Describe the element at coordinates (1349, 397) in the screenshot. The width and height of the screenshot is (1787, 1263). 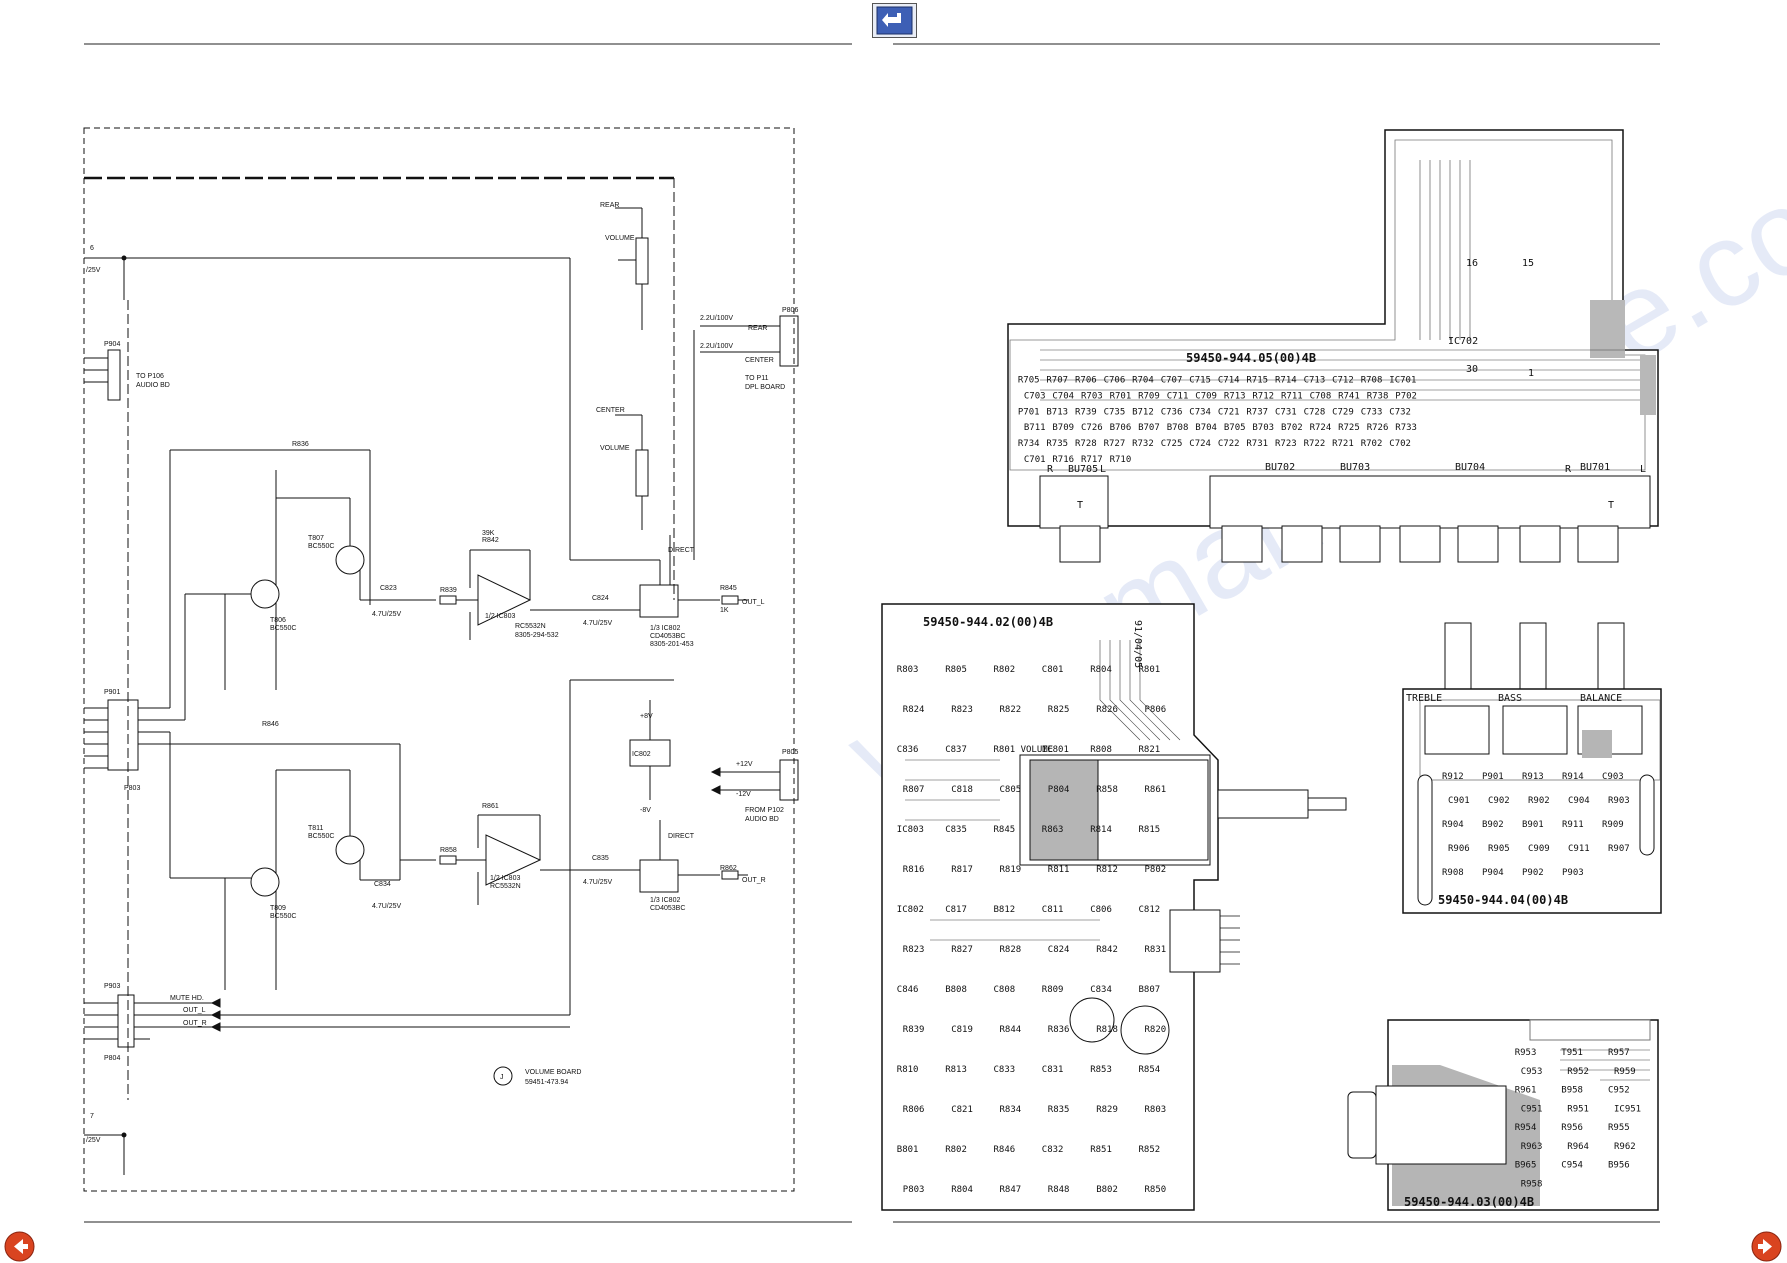
I see `part-label: R741` at that location.